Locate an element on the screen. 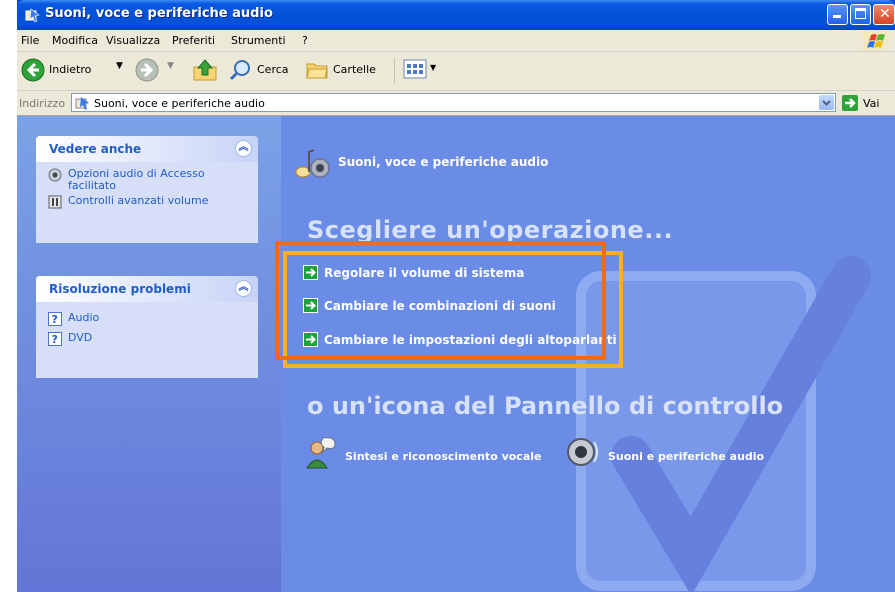 The image size is (895, 592). search-button: Cerca is located at coordinates (265, 70).